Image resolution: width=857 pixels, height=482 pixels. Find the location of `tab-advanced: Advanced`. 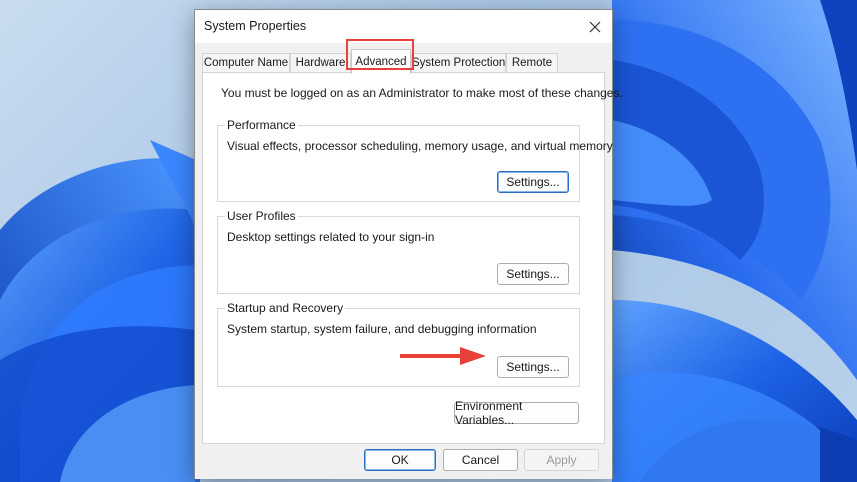

tab-advanced: Advanced is located at coordinates (381, 61).